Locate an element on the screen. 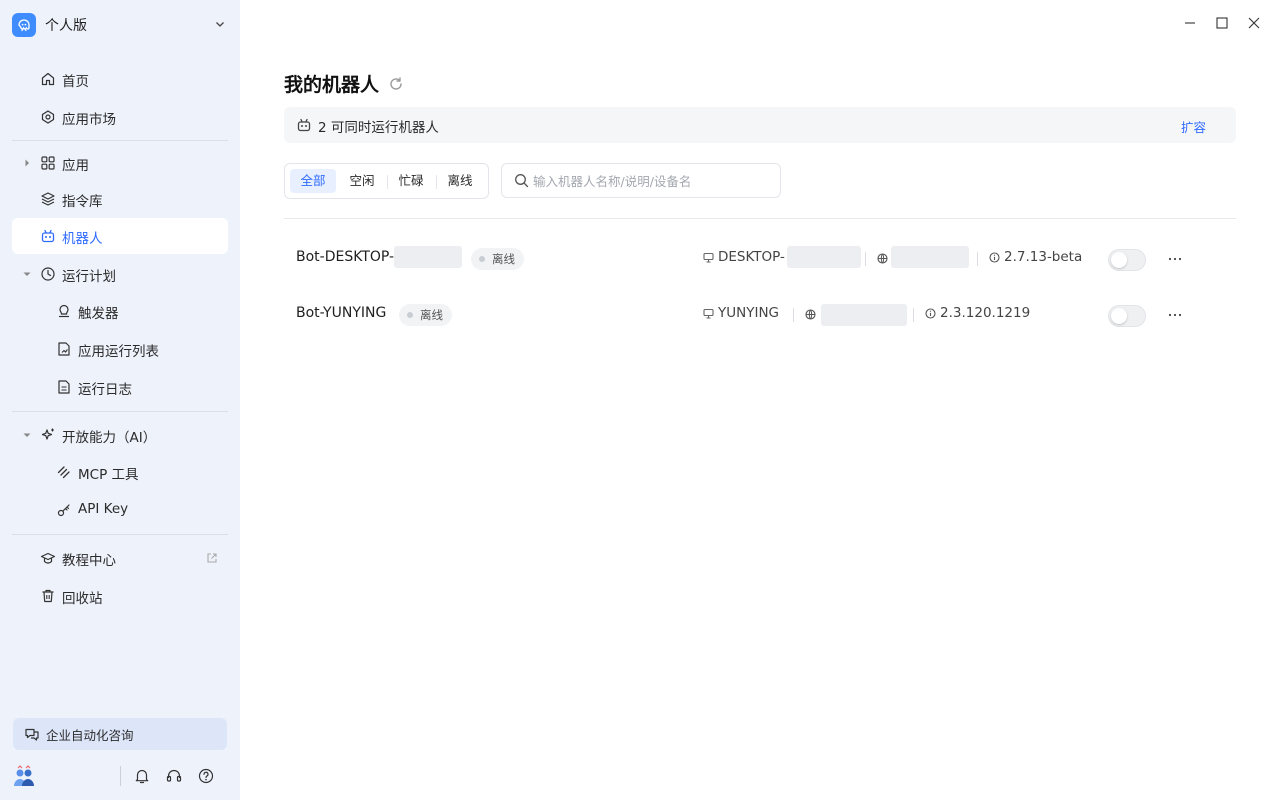  sparkle-icon is located at coordinates (48, 435).